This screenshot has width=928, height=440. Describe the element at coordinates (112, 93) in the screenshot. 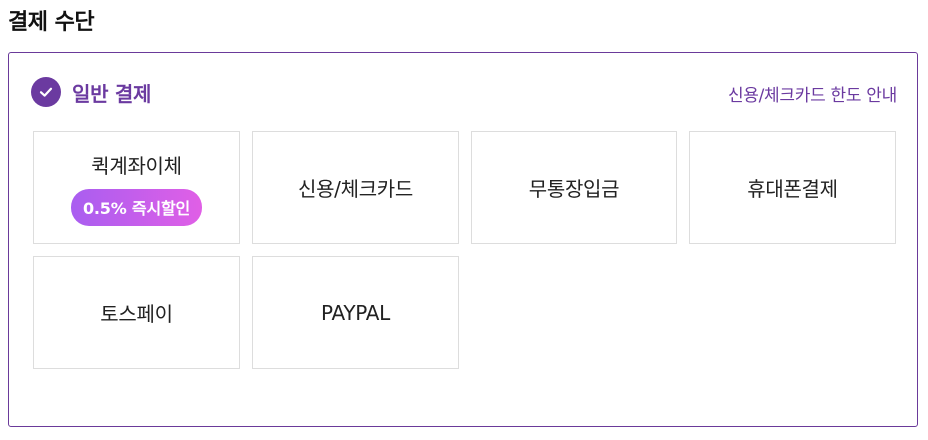

I see `general-payment-label: 일반 결제` at that location.